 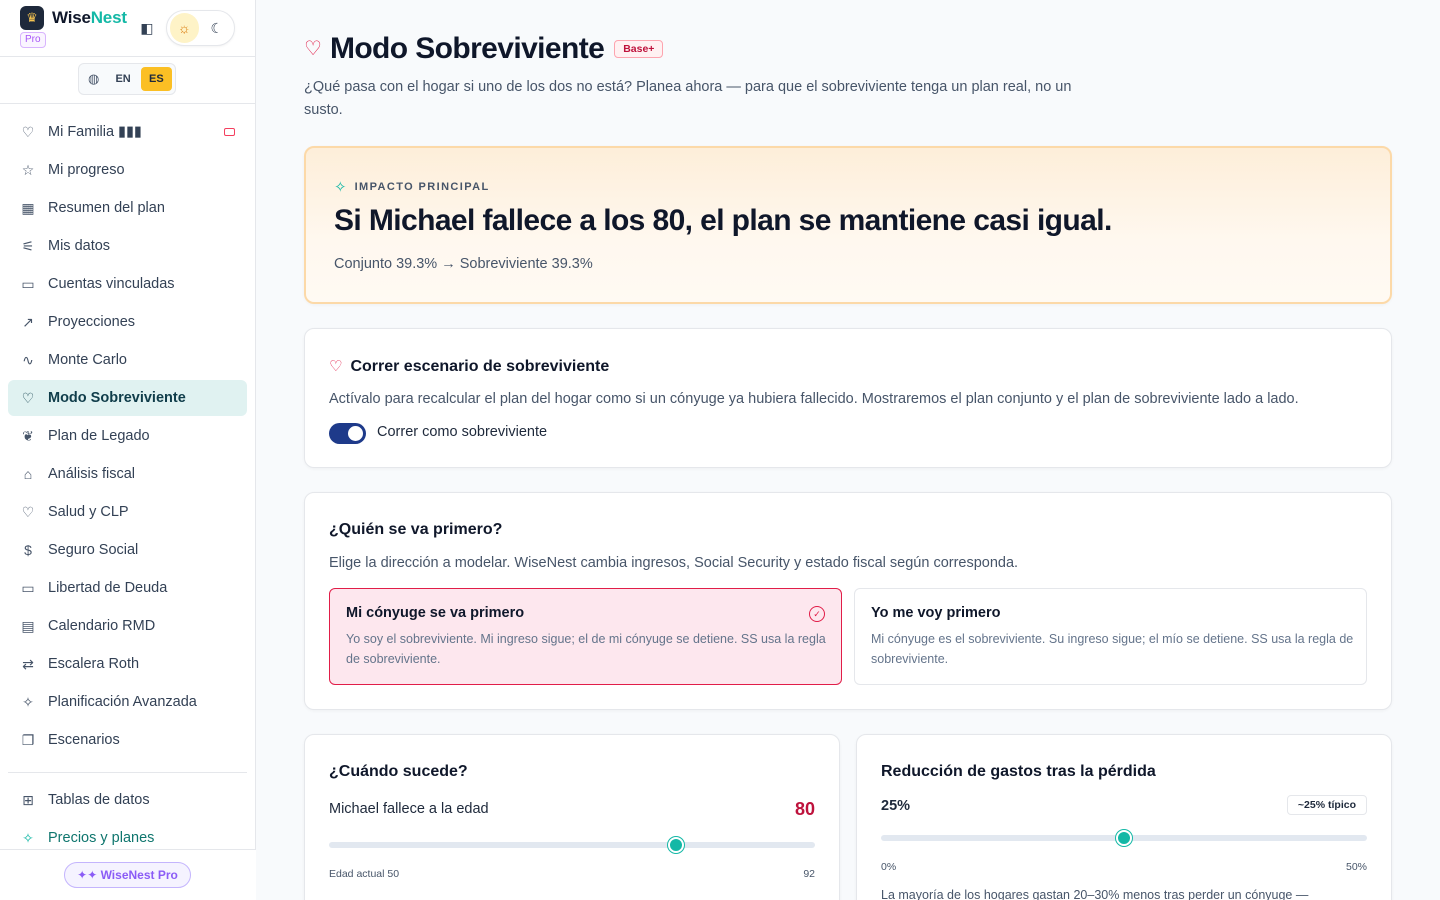 I want to click on slider-min-label: 0%, so click(x=889, y=867).